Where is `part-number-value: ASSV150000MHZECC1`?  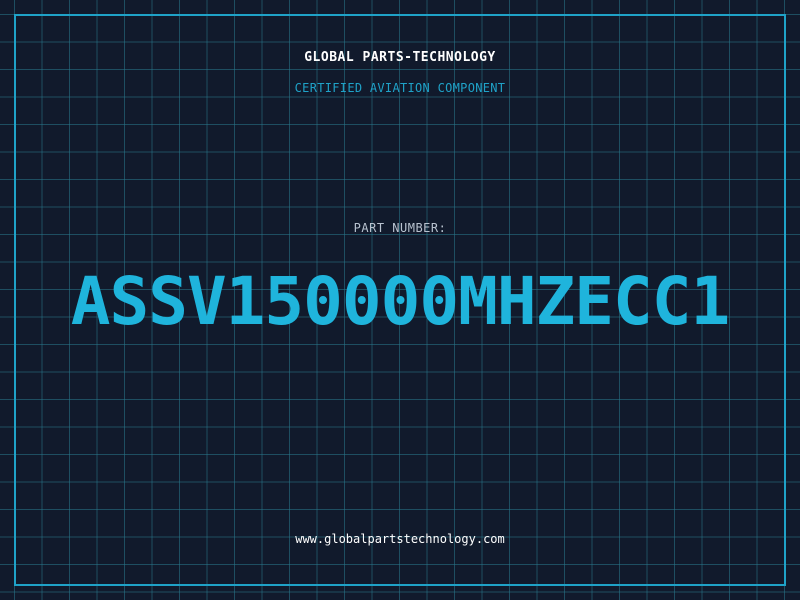 part-number-value: ASSV150000MHZECC1 is located at coordinates (400, 301).